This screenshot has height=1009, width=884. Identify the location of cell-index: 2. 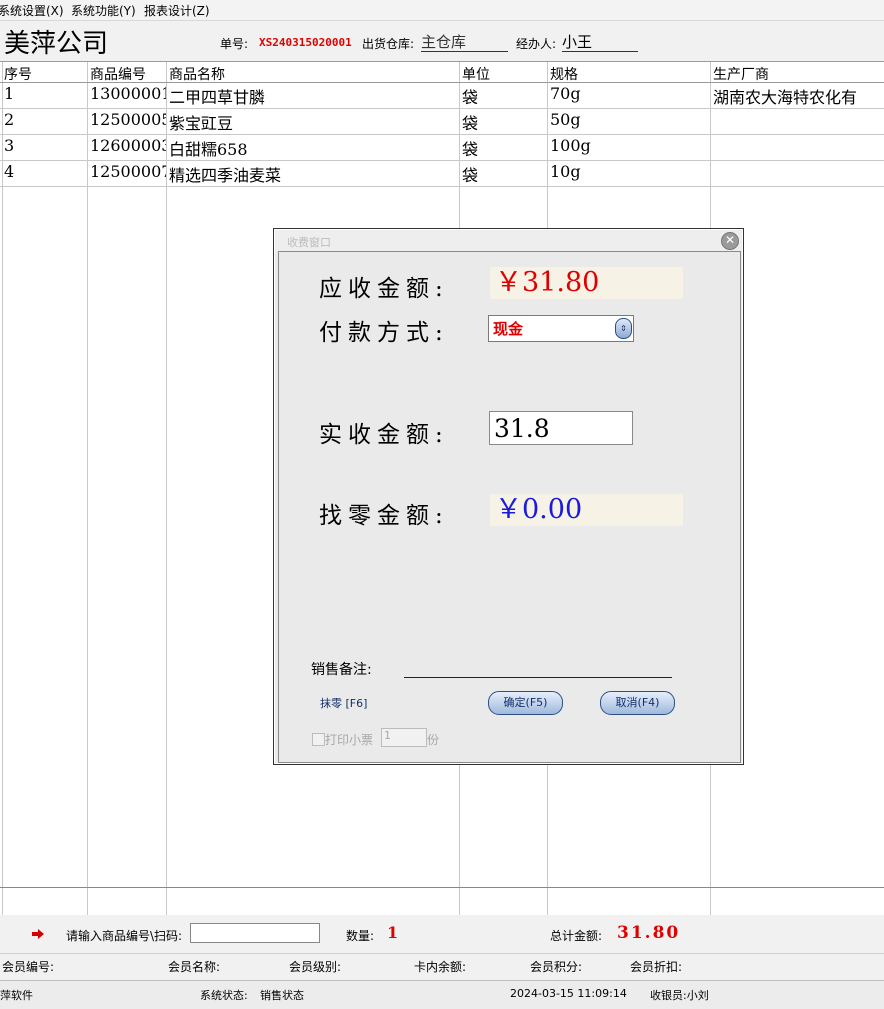
(9, 119).